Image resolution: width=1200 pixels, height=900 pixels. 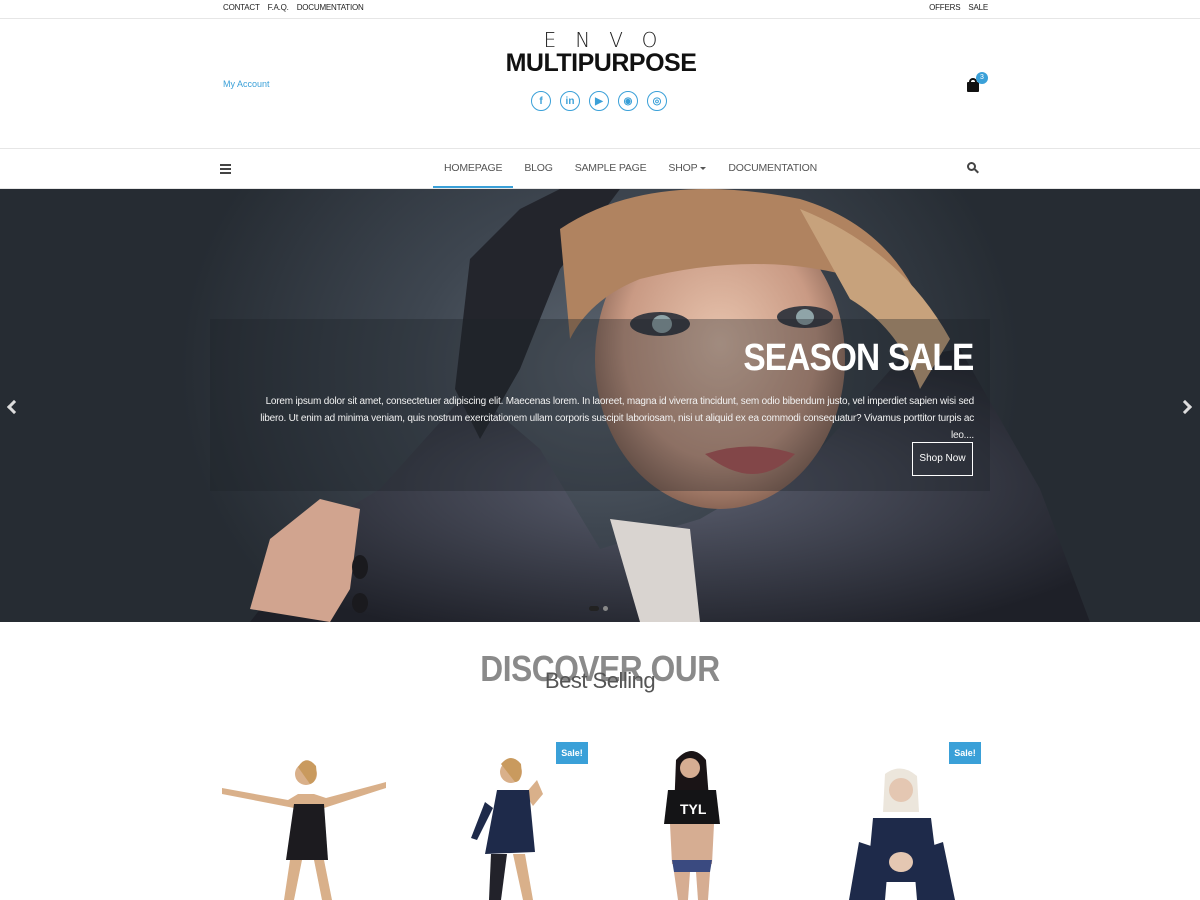 I want to click on top-bar-right-links: OFFERS SALE, so click(x=958, y=7).